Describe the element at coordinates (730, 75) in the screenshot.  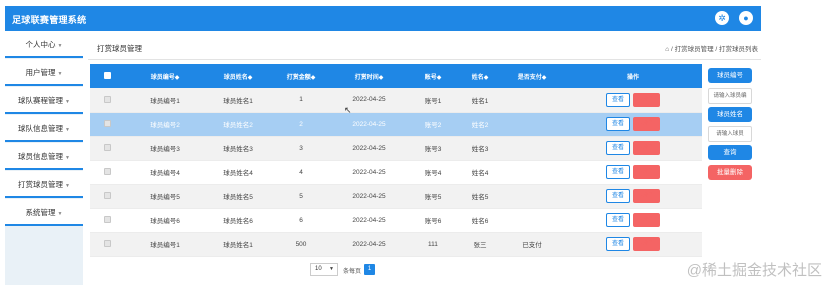
I see `player-number-label: 球员编号` at that location.